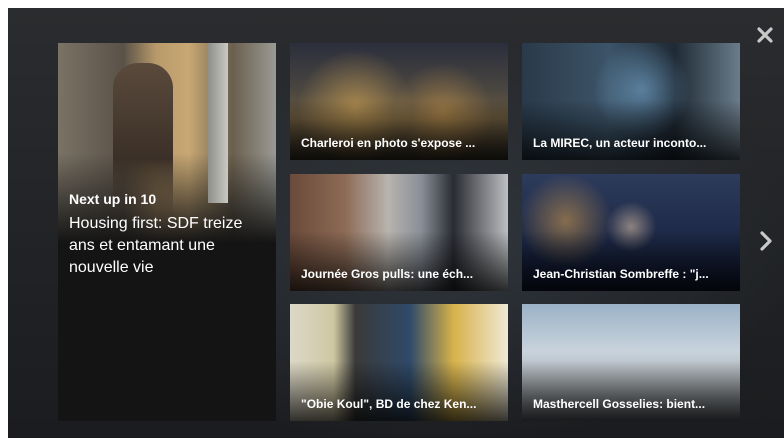 This screenshot has width=784, height=443. What do you see at coordinates (113, 199) in the screenshot?
I see `next-up-countdown: Next up in 10` at bounding box center [113, 199].